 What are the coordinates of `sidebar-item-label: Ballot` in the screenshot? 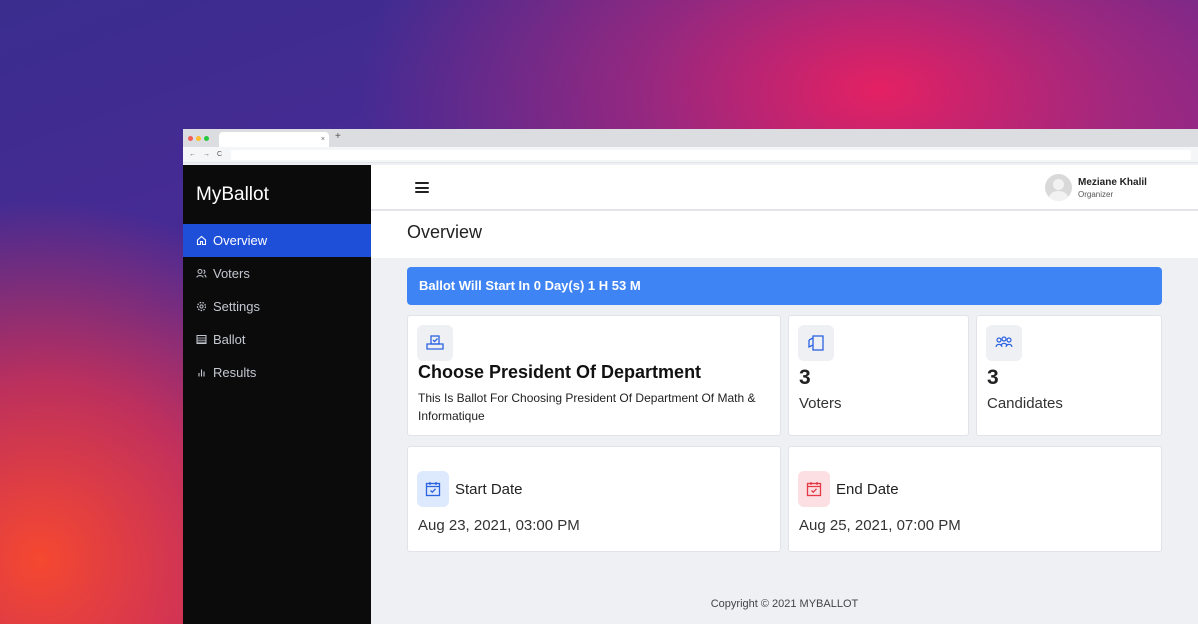 It's located at (229, 339).